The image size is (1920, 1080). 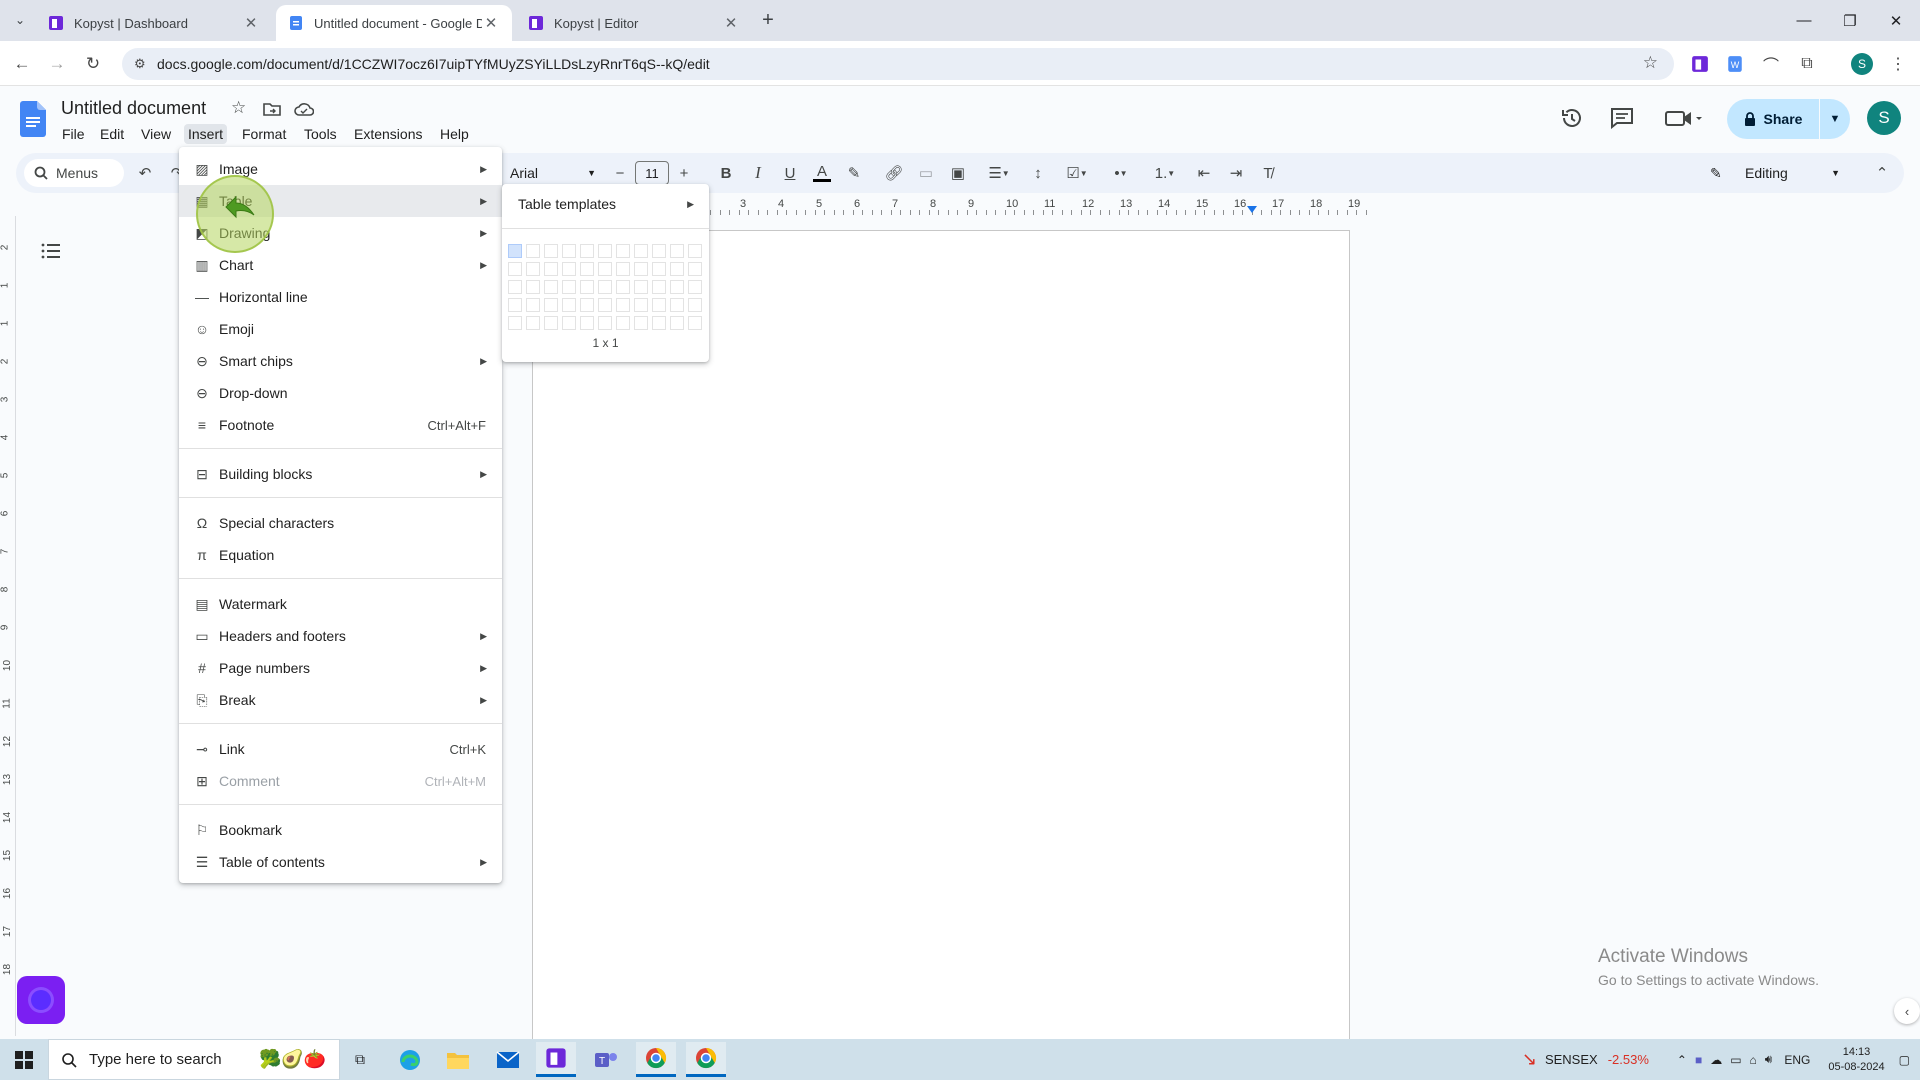 What do you see at coordinates (726, 173) in the screenshot?
I see `bold-icon: B` at bounding box center [726, 173].